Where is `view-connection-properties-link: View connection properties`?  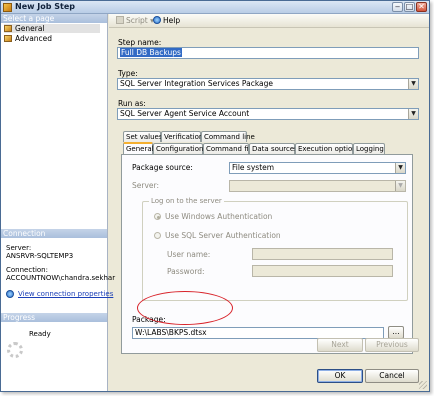
view-connection-properties-link: View connection properties is located at coordinates (65, 294).